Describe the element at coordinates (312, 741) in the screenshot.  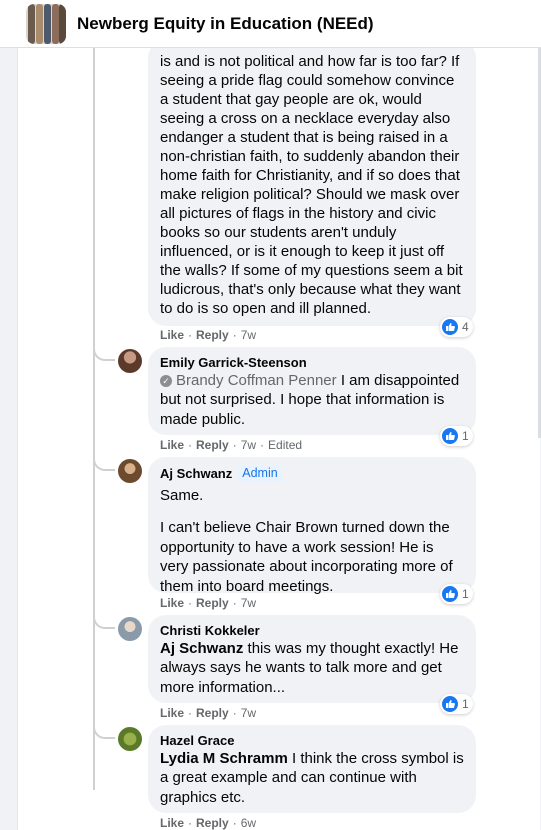
I see `comment-author: Hazel Grace` at that location.